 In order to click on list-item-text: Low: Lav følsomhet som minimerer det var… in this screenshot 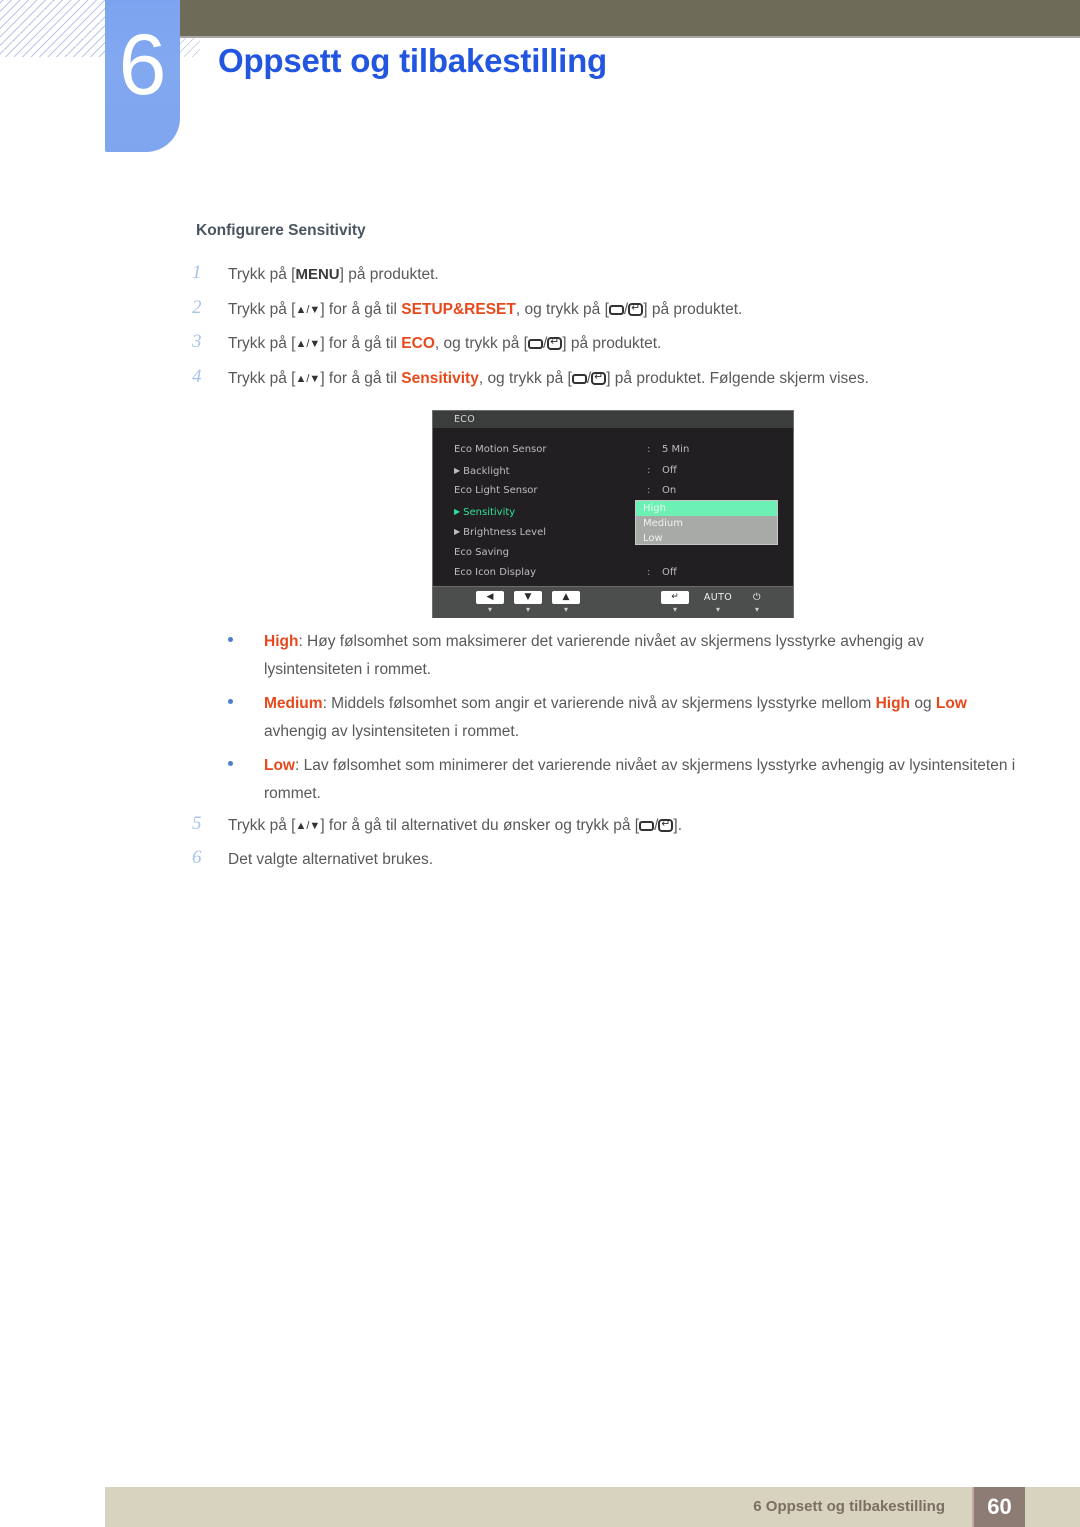, I will do `click(640, 779)`.